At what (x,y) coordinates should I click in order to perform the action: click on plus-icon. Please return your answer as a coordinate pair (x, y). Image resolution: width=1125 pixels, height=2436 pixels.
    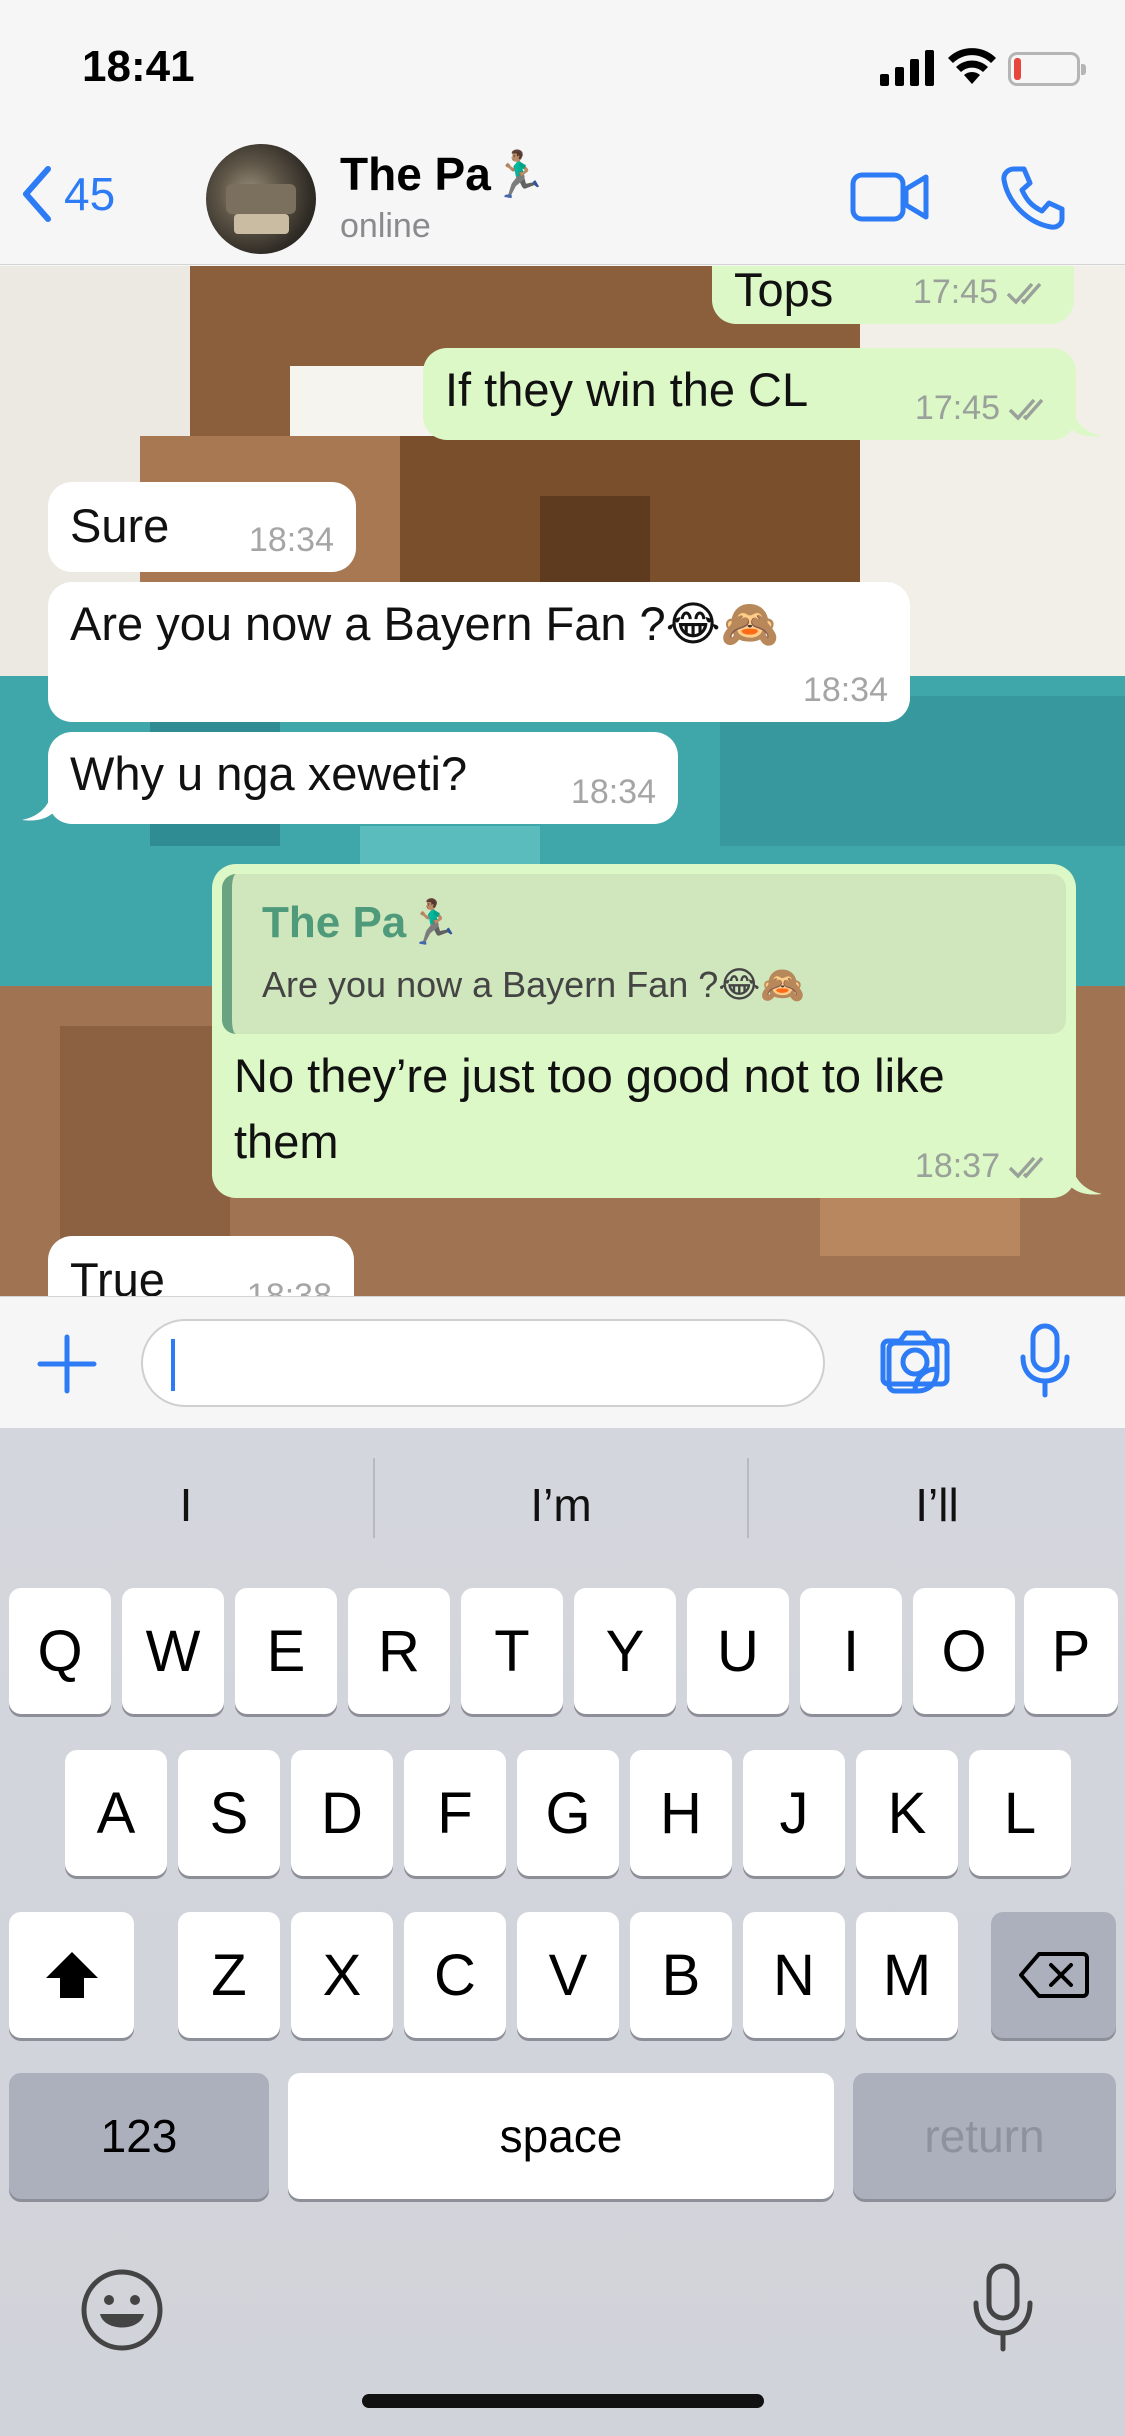
    Looking at the image, I should click on (67, 1364).